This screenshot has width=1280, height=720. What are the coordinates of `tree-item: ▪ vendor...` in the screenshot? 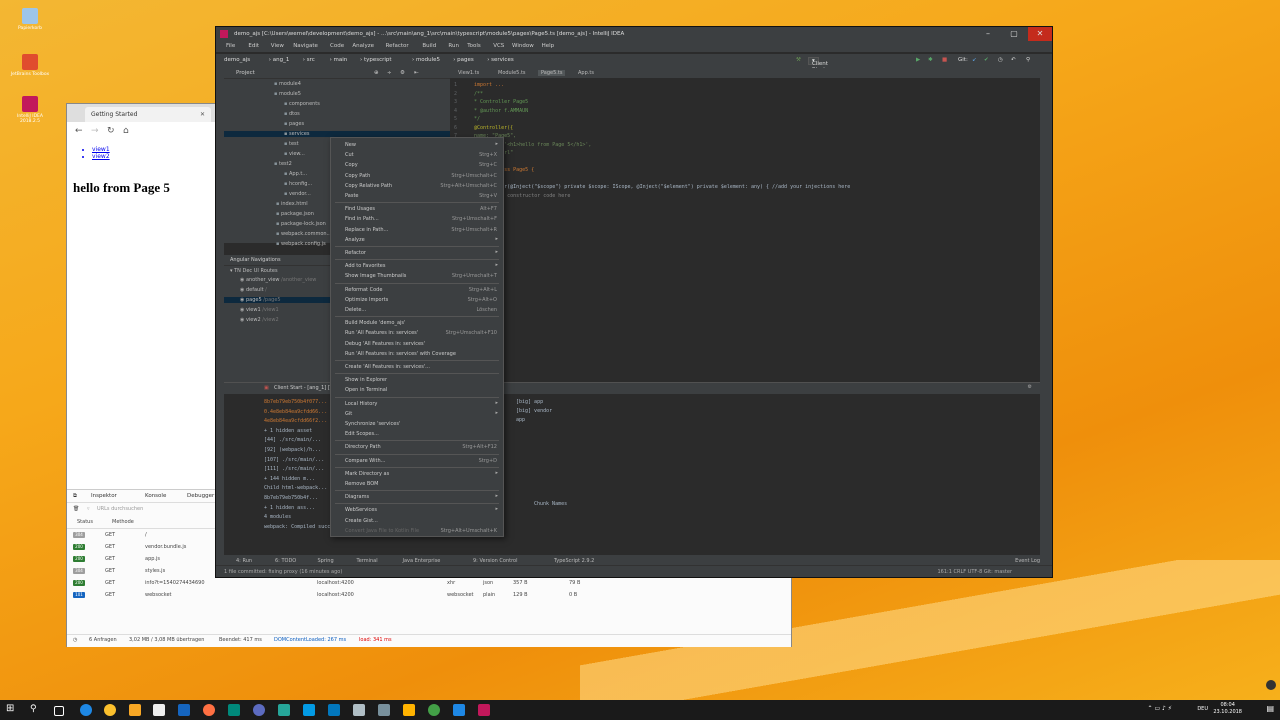 It's located at (297, 194).